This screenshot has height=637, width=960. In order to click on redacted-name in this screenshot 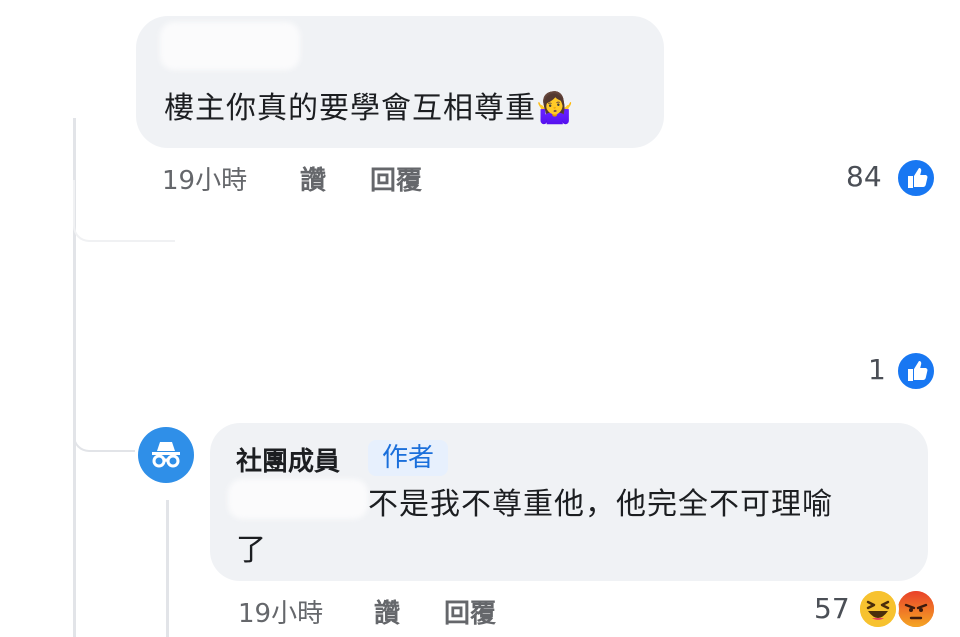, I will do `click(230, 46)`.